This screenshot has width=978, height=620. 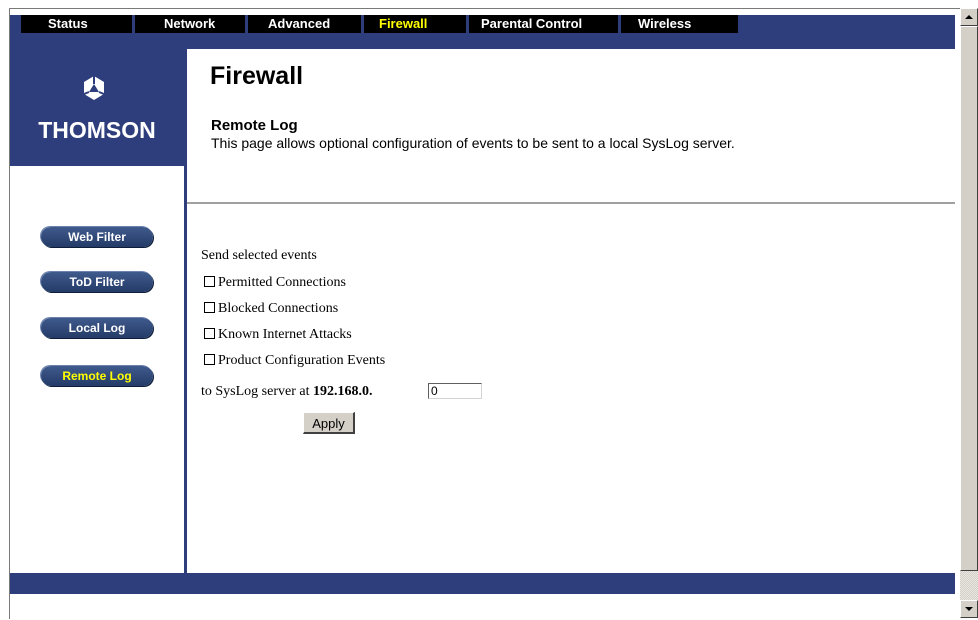 What do you see at coordinates (97, 237) in the screenshot?
I see `sidebar-item-web-filter: Web Filter` at bounding box center [97, 237].